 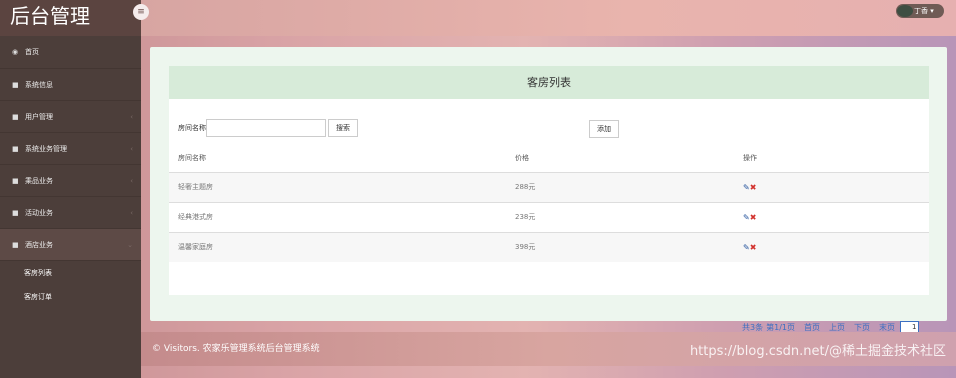 I want to click on room-price: 238元, so click(x=620, y=216).